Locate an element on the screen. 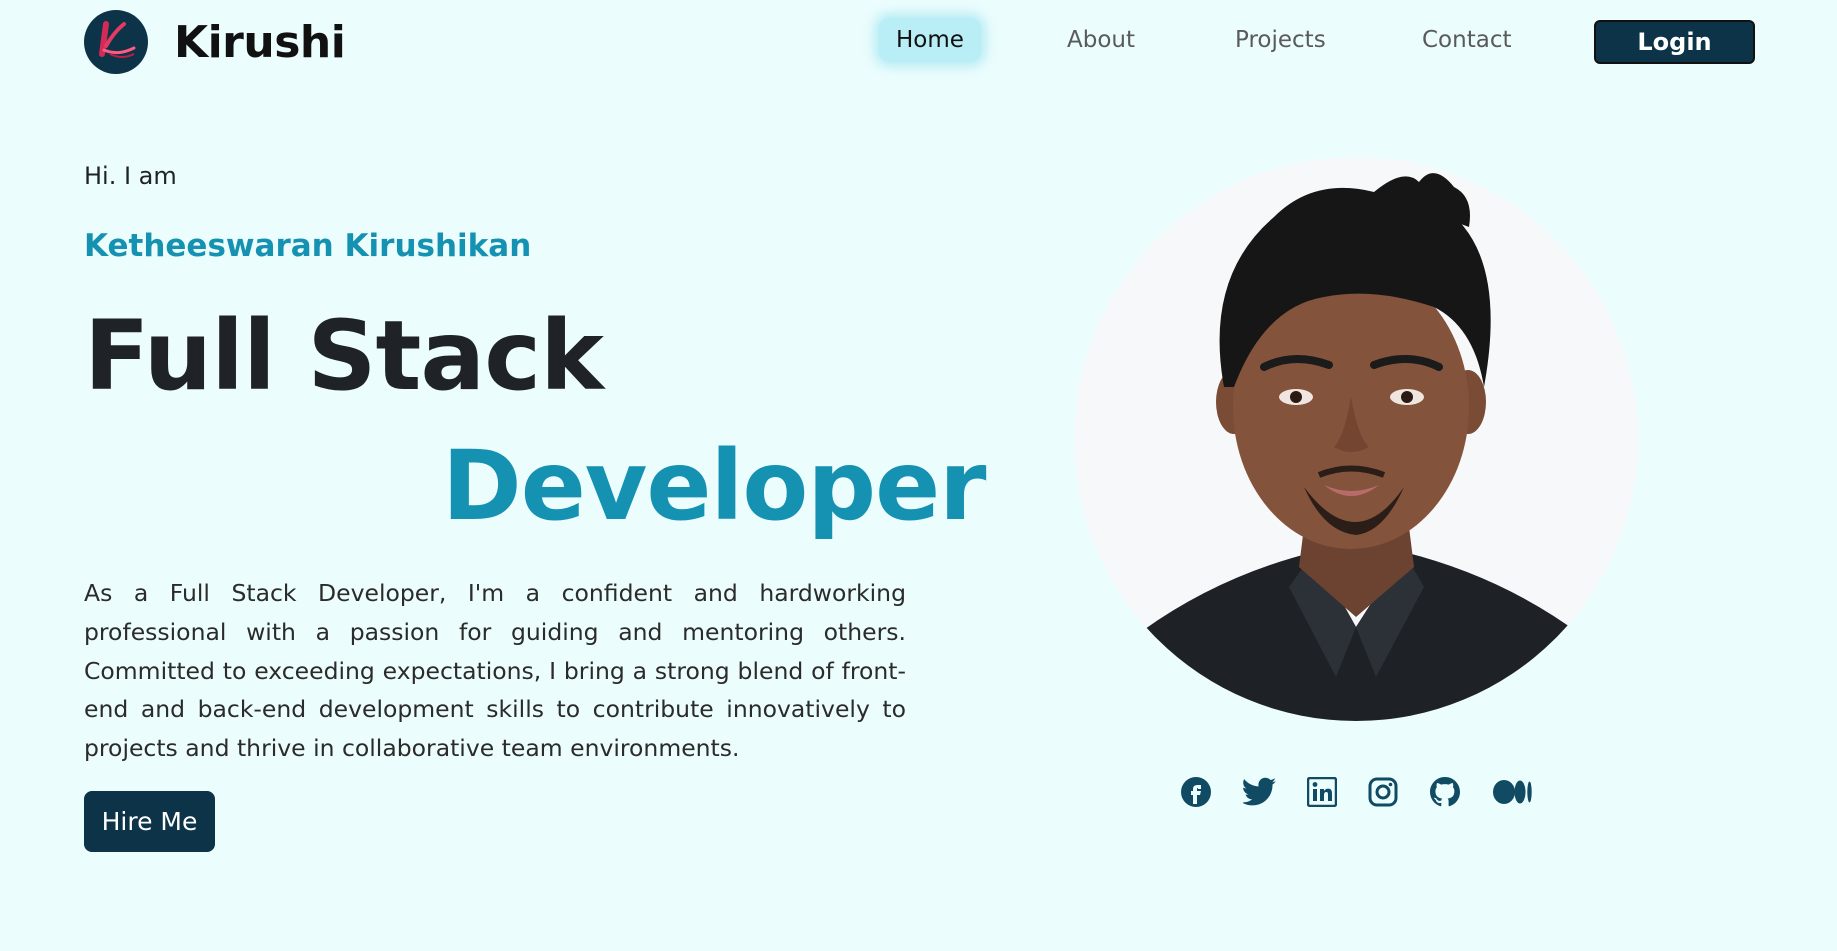  person-name: Ketheeswaran Kirushikan is located at coordinates (308, 246).